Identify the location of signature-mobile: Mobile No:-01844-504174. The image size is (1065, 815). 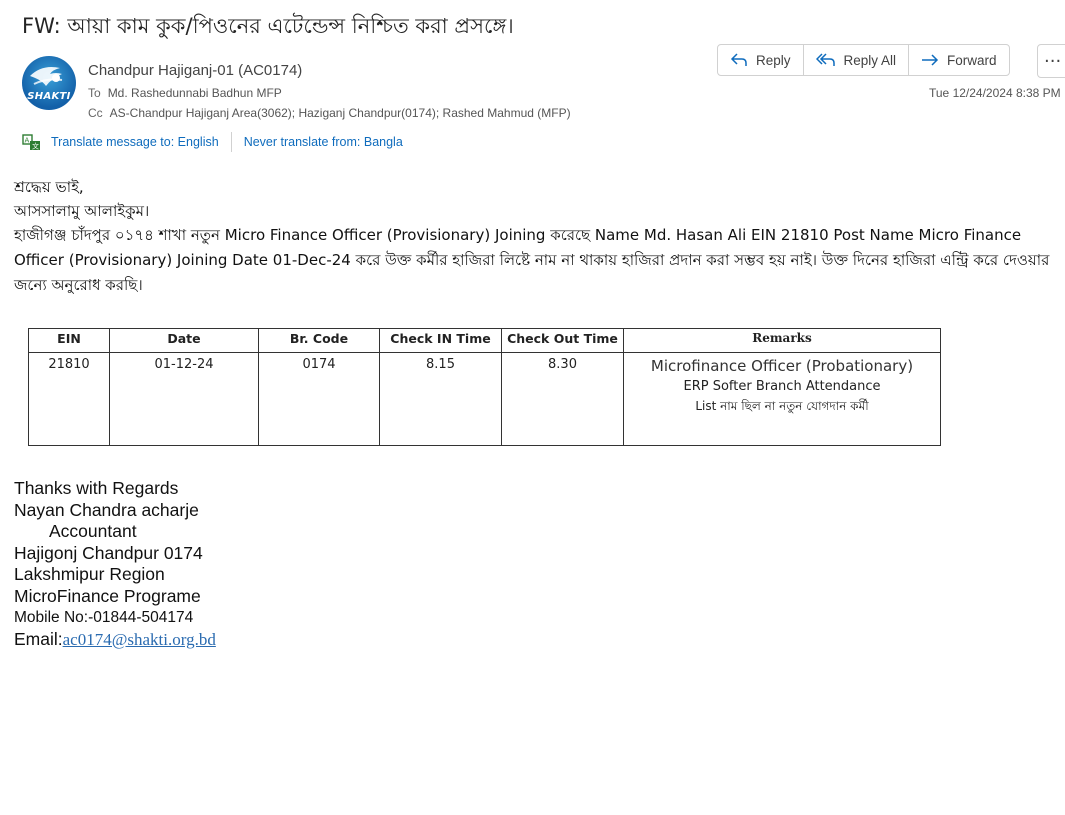
(104, 617).